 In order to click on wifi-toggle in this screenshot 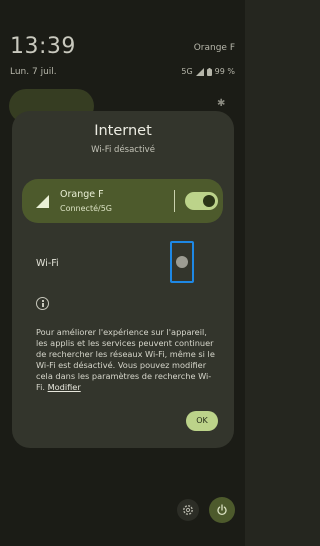, I will do `click(182, 262)`.